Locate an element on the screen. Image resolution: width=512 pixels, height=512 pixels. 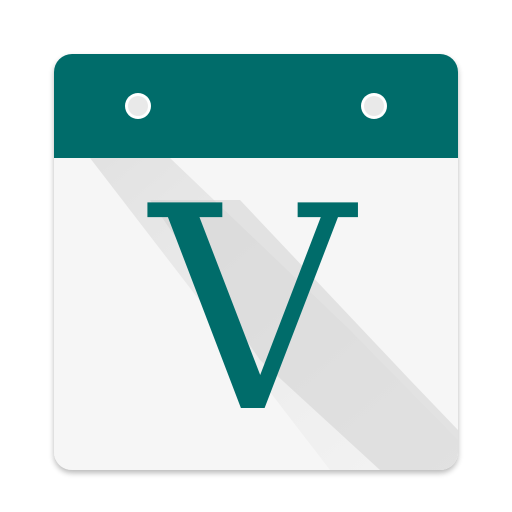
binding-hole-right-icon is located at coordinates (374, 106).